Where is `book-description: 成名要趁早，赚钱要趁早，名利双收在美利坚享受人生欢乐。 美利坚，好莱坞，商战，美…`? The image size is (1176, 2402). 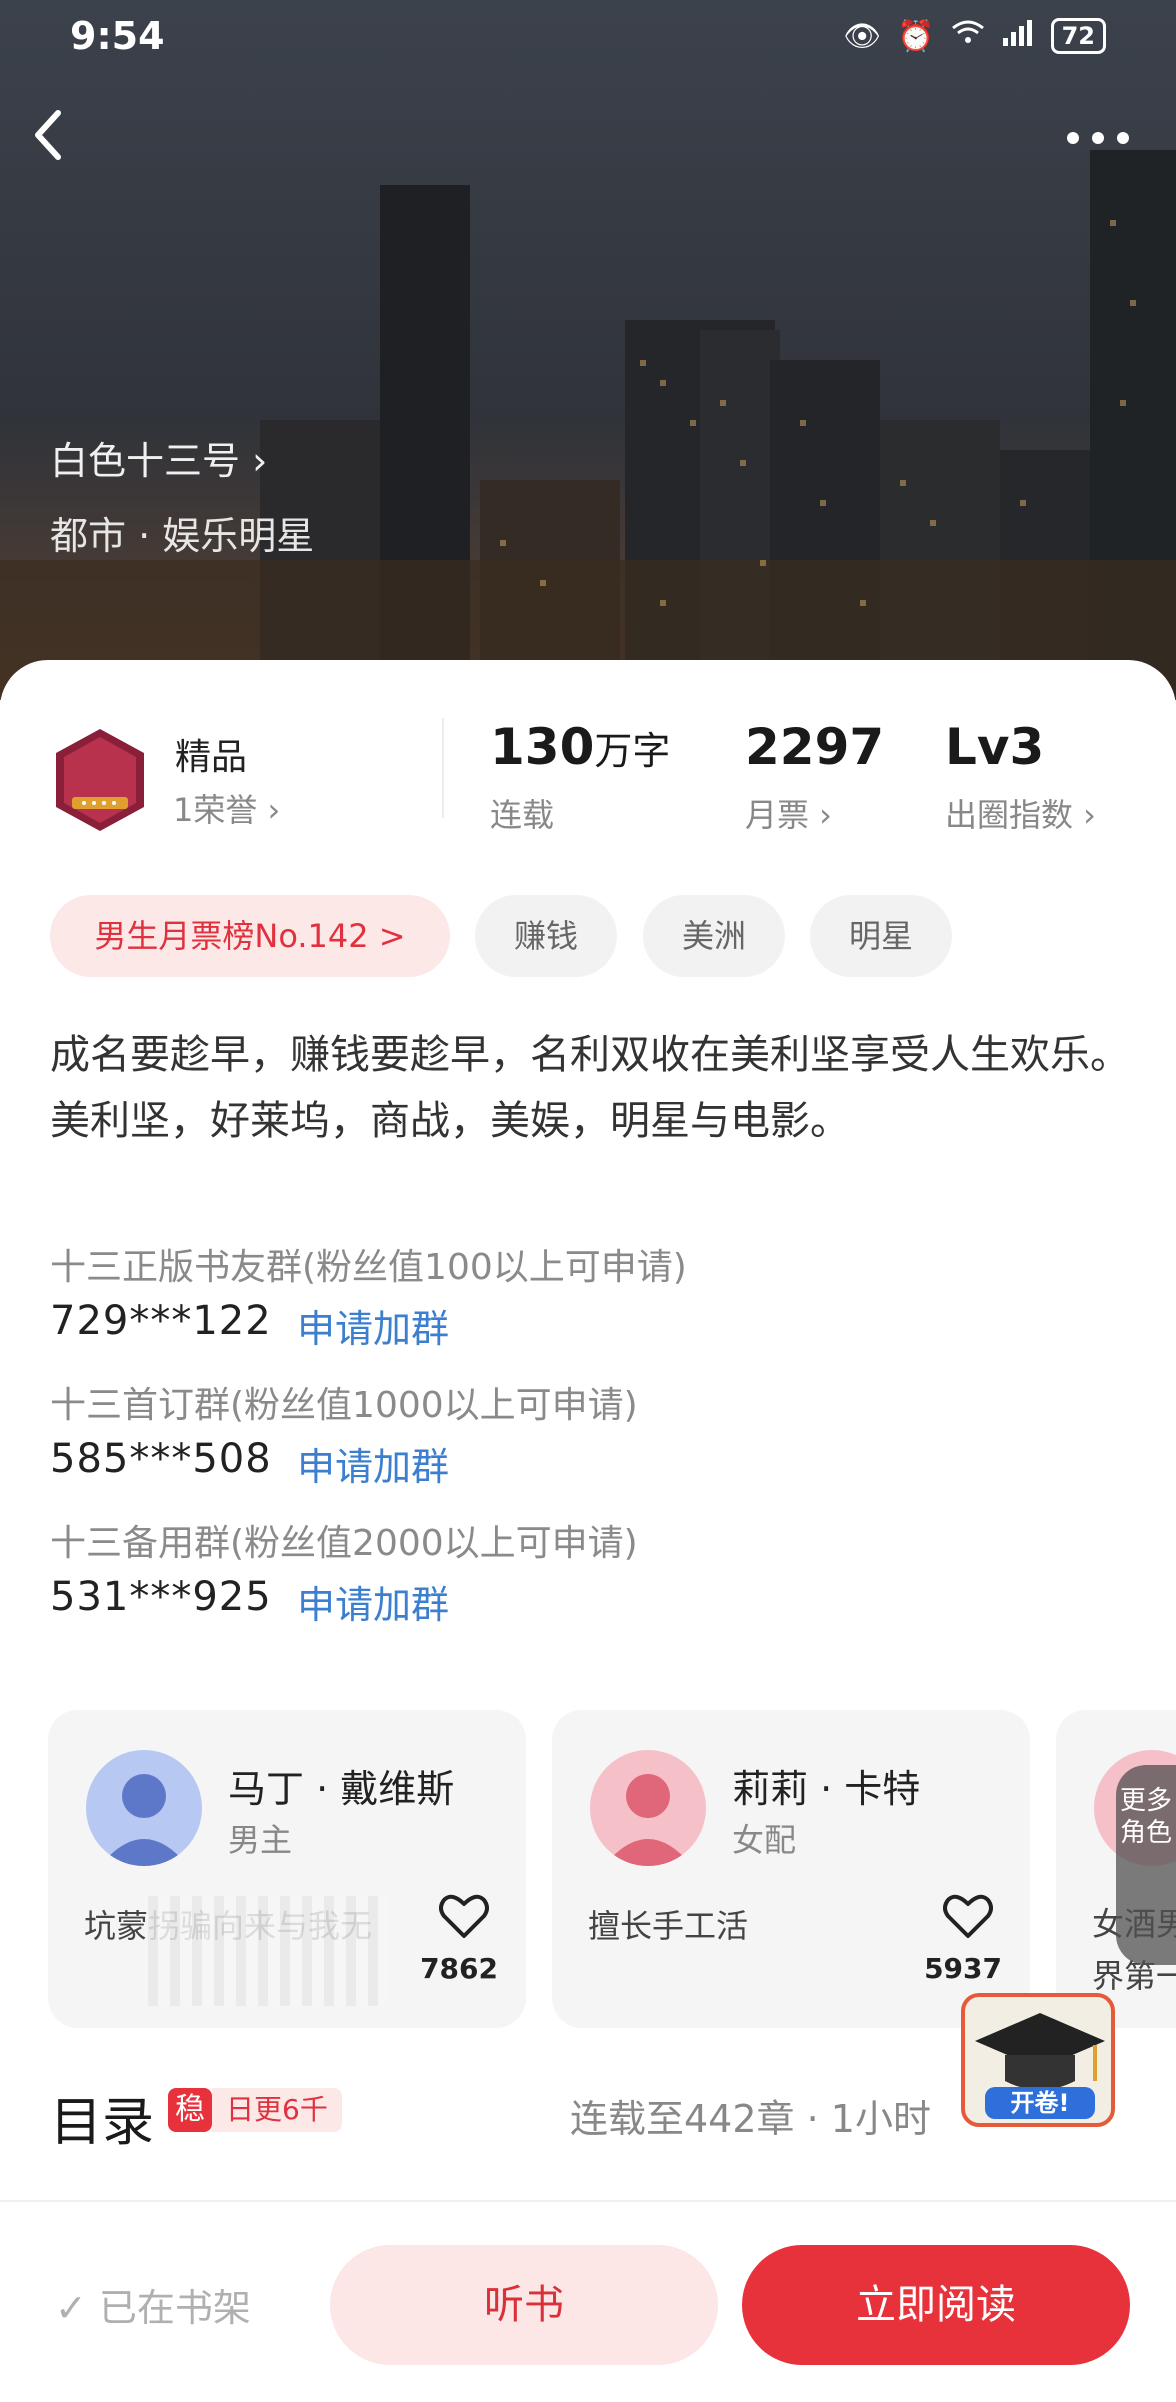
book-description: 成名要趁早，赚钱要趁早，名利双收在美利坚享受人生欢乐。 美利坚，好莱坞，商战，美… is located at coordinates (595, 1088).